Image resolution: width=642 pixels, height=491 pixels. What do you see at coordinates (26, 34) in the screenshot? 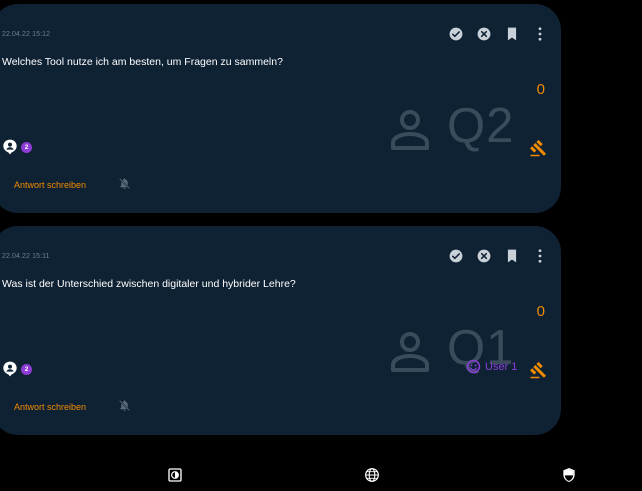
I see `question-timestamp: 22.04.22 15:12` at bounding box center [26, 34].